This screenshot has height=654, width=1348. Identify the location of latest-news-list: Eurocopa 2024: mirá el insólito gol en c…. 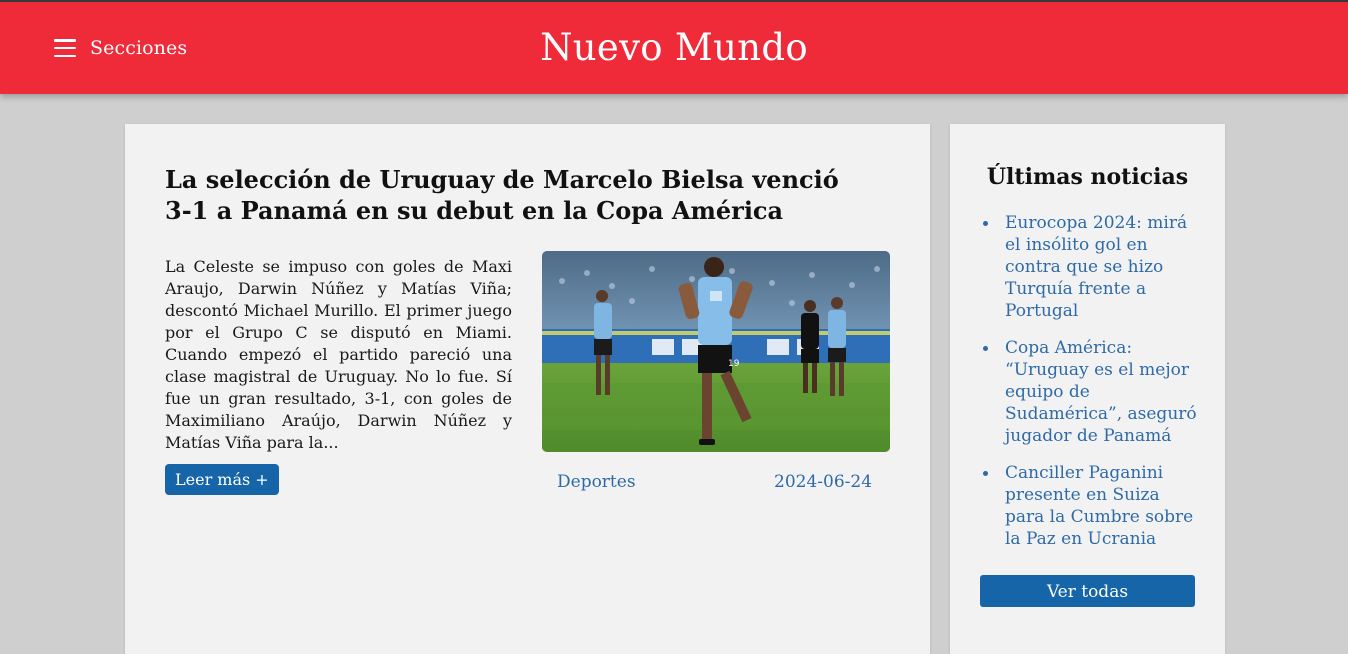
(1090, 388).